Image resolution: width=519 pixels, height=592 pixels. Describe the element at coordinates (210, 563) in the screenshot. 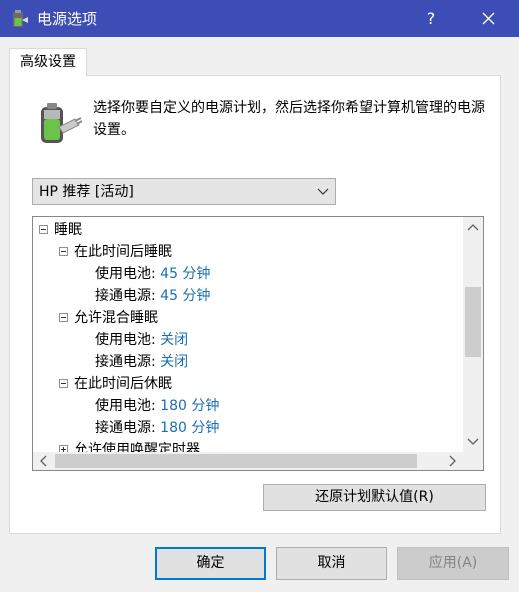

I see `ok-button: 确定` at that location.